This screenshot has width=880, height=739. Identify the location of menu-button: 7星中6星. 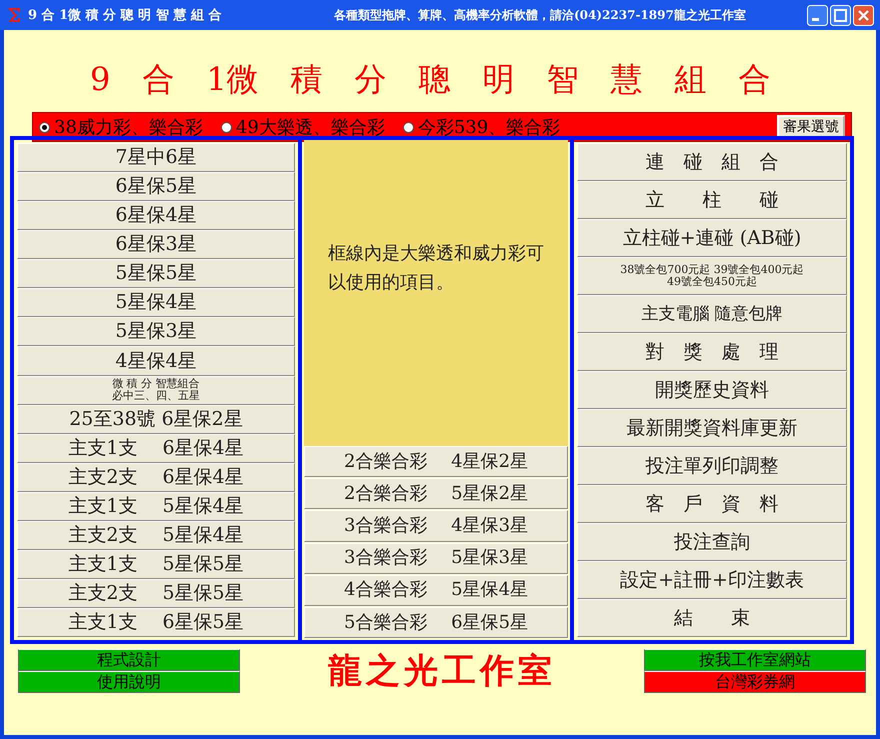
(156, 157).